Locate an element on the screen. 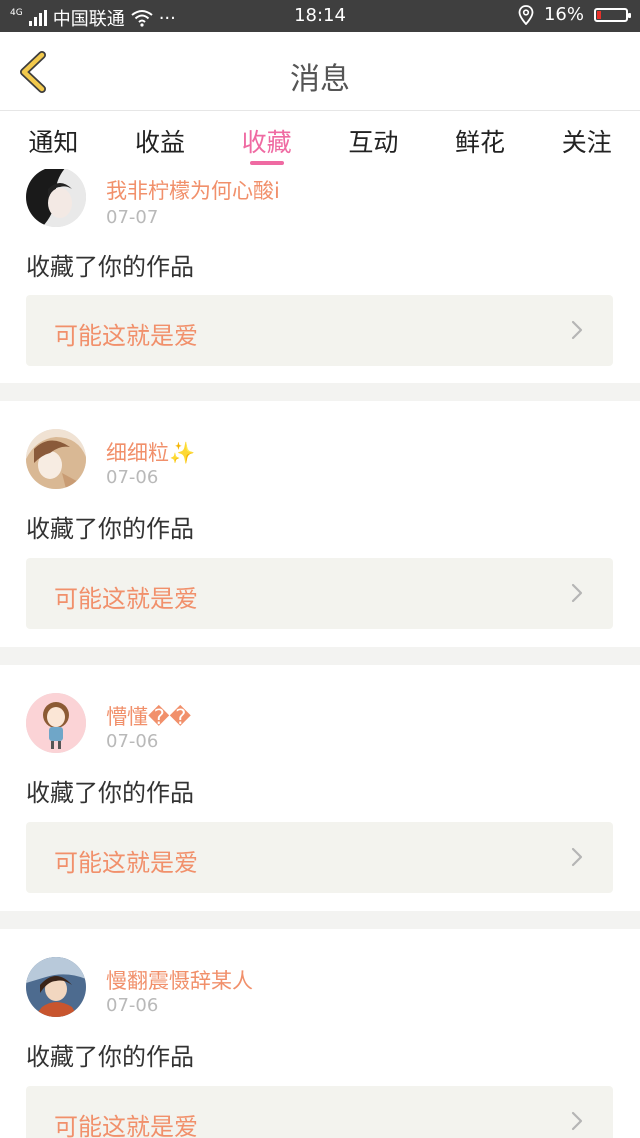 This screenshot has width=640, height=1138. tab-follows: 关注 is located at coordinates (586, 140).